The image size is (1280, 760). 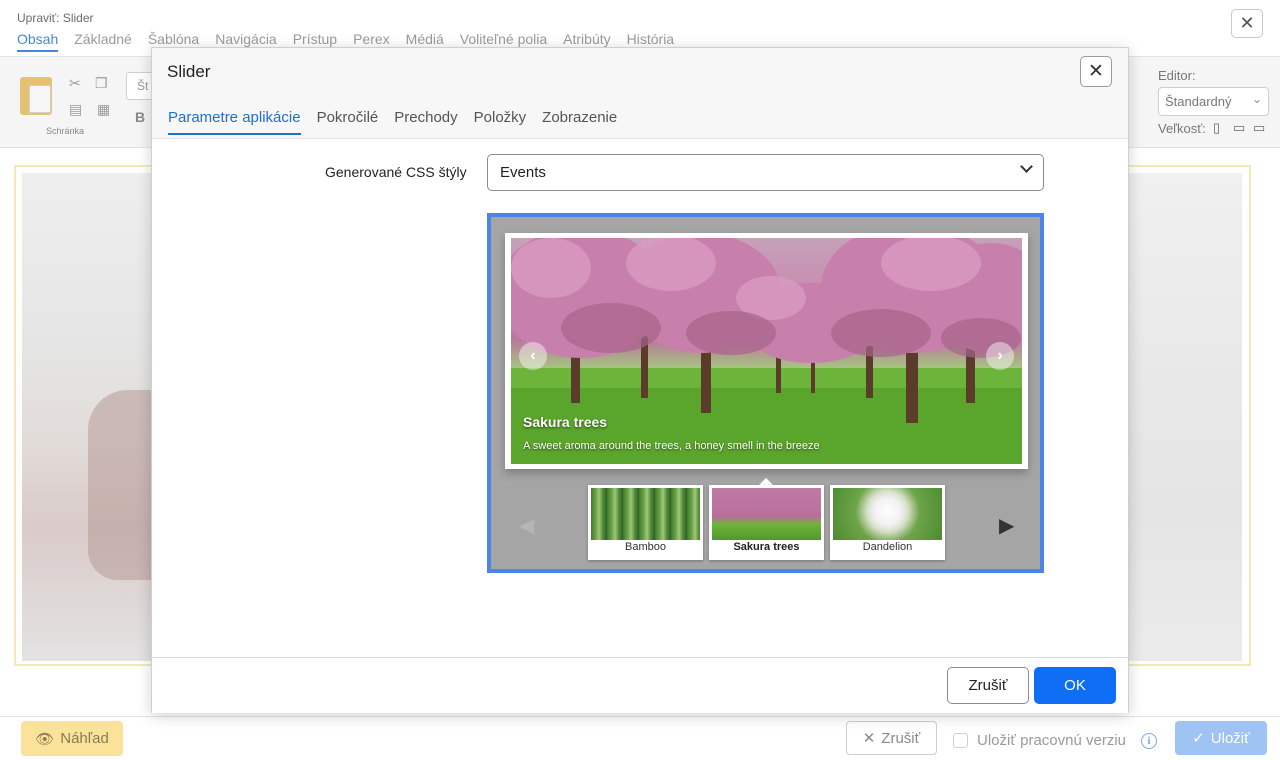 What do you see at coordinates (84, 738) in the screenshot?
I see `preview-button-label: Náhľad` at bounding box center [84, 738].